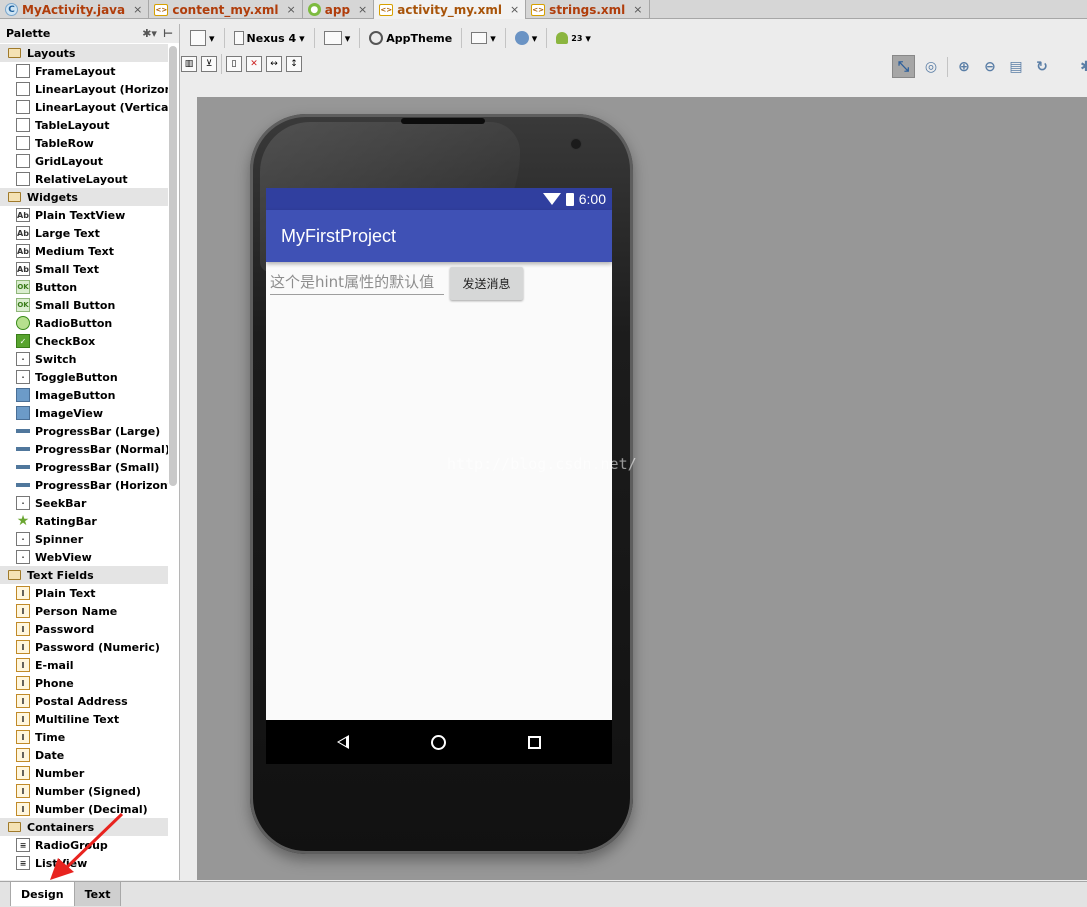 The width and height of the screenshot is (1087, 907). I want to click on fill-height-icon: ↕, so click(294, 64).